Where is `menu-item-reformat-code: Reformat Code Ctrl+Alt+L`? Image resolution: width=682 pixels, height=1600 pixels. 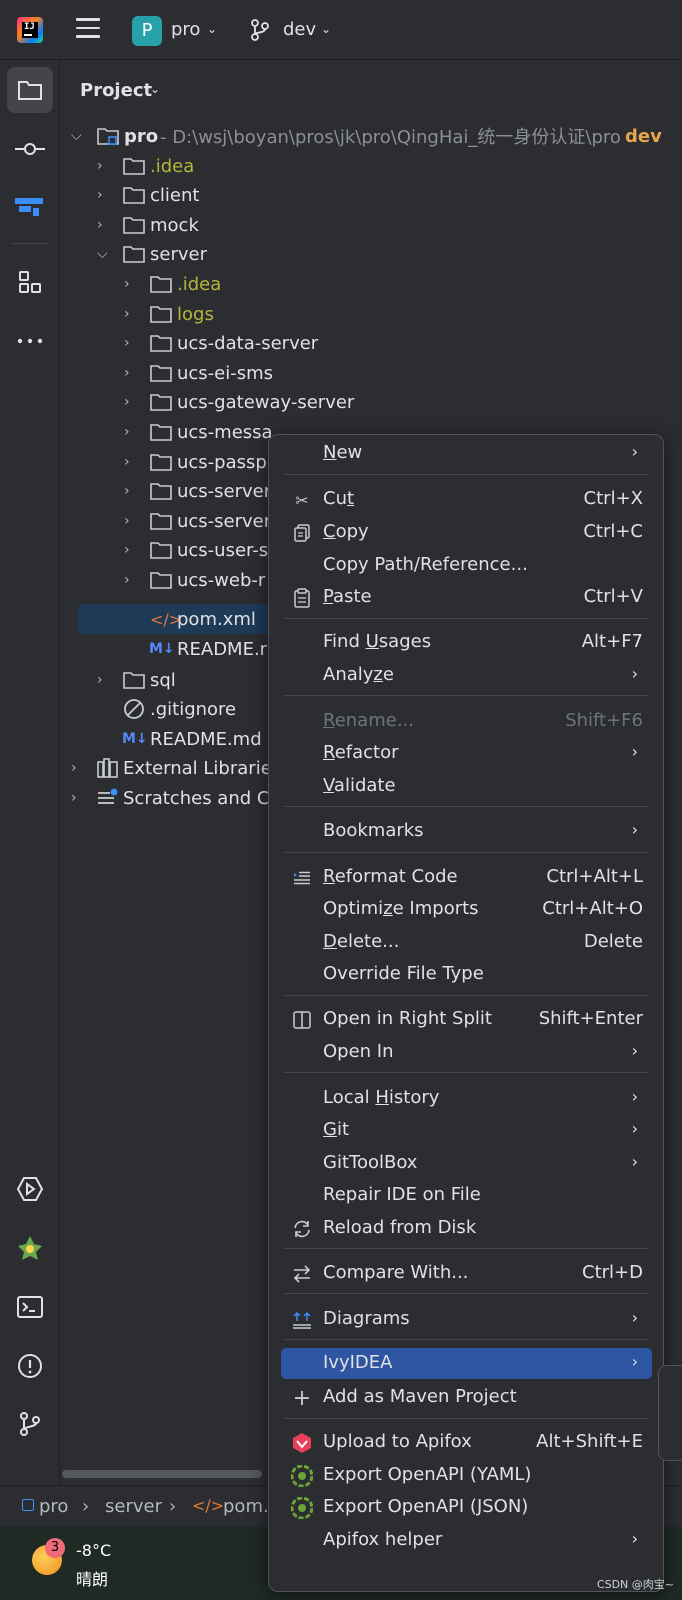 menu-item-reformat-code: Reformat Code Ctrl+Alt+L is located at coordinates (466, 877).